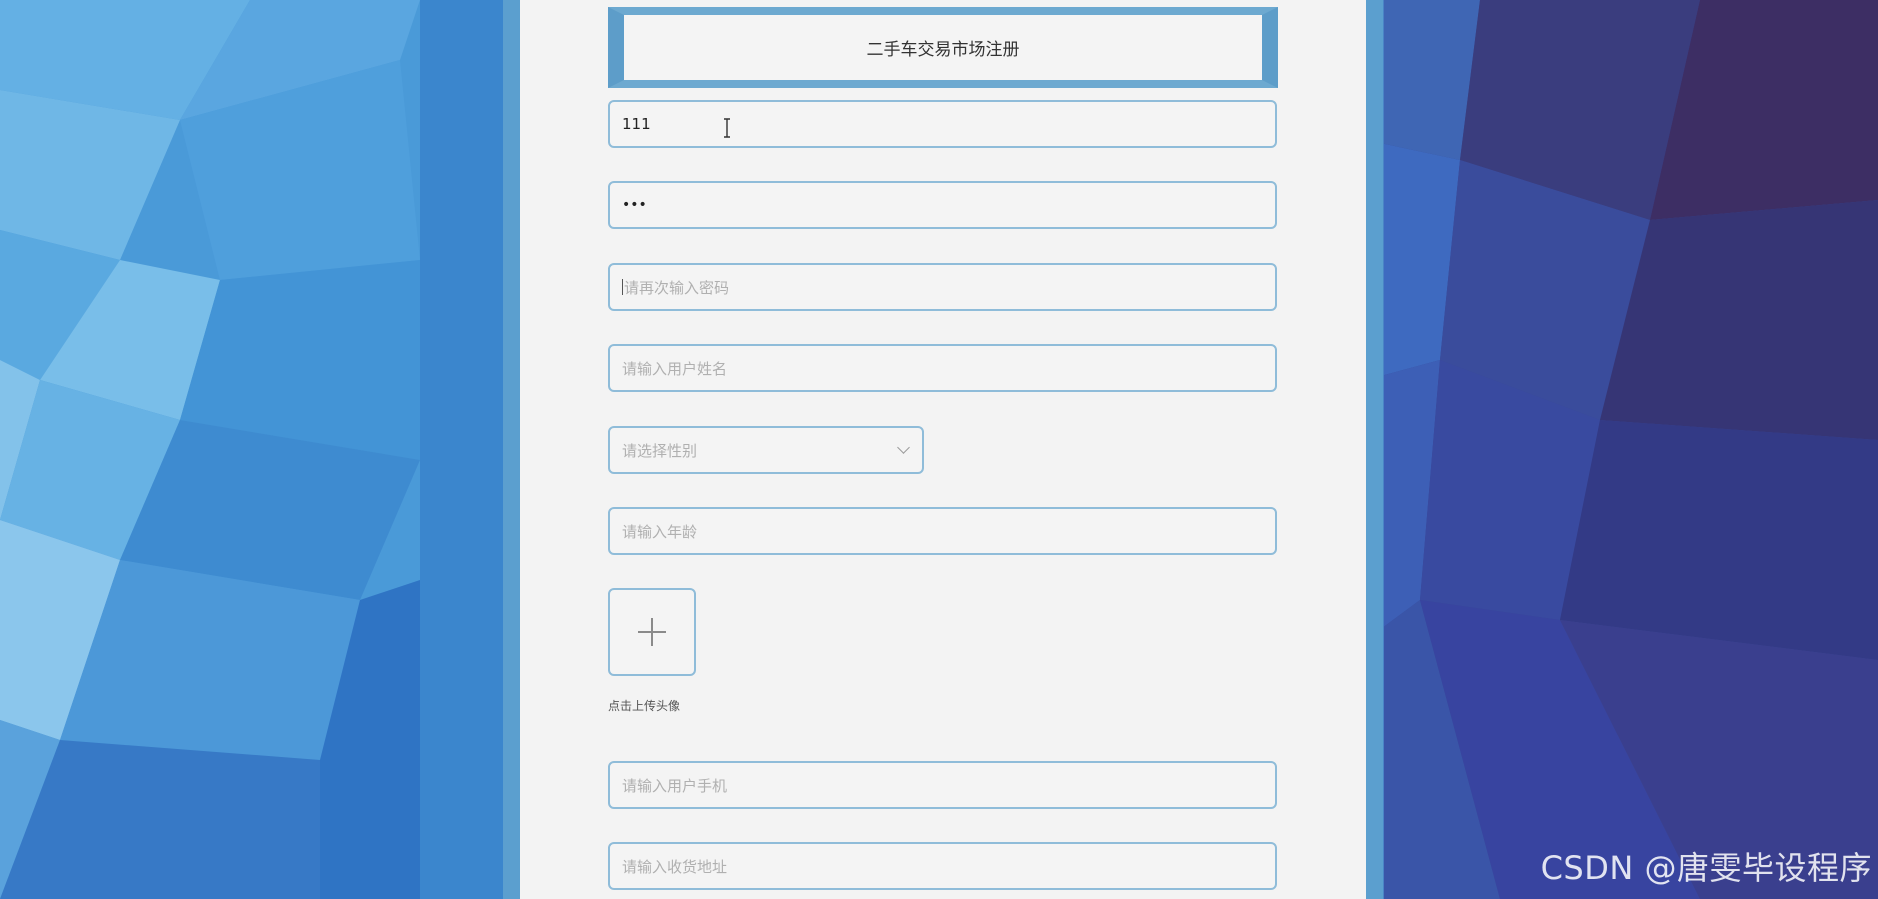  I want to click on avatar-upload-button, so click(652, 632).